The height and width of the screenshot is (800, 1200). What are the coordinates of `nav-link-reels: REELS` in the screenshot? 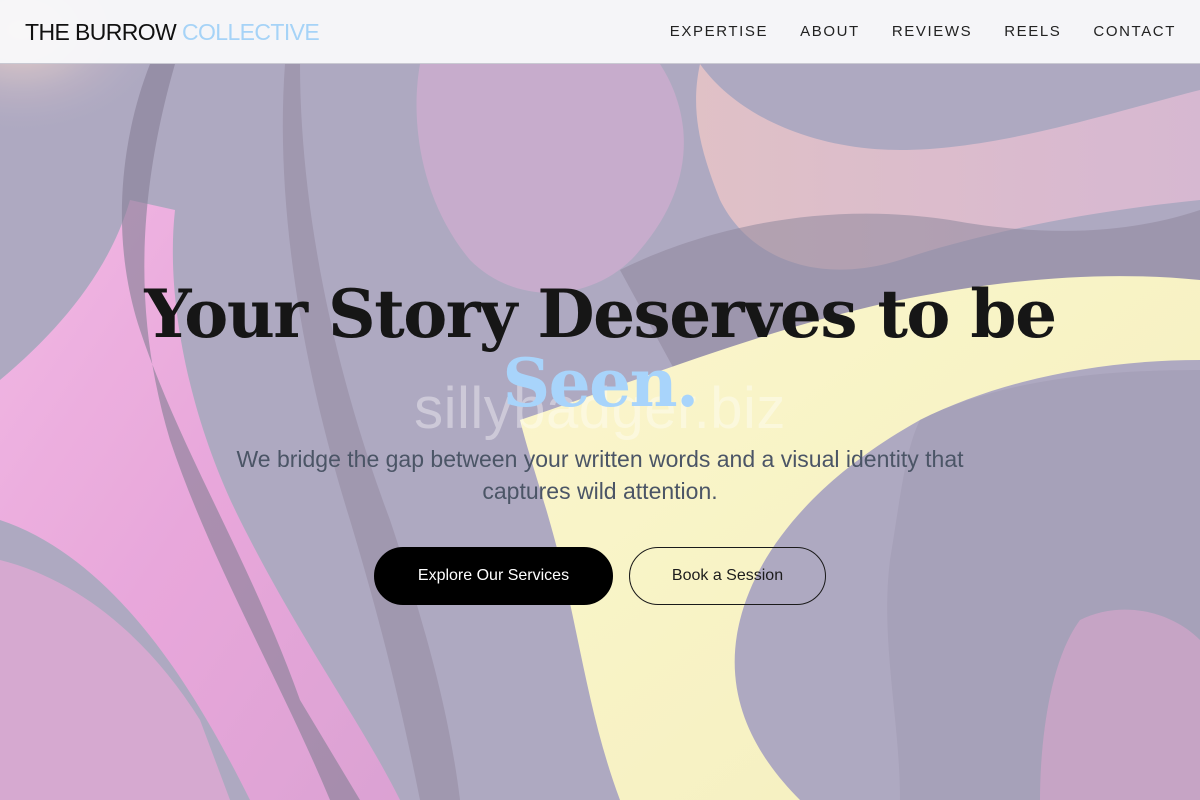 It's located at (1032, 31).